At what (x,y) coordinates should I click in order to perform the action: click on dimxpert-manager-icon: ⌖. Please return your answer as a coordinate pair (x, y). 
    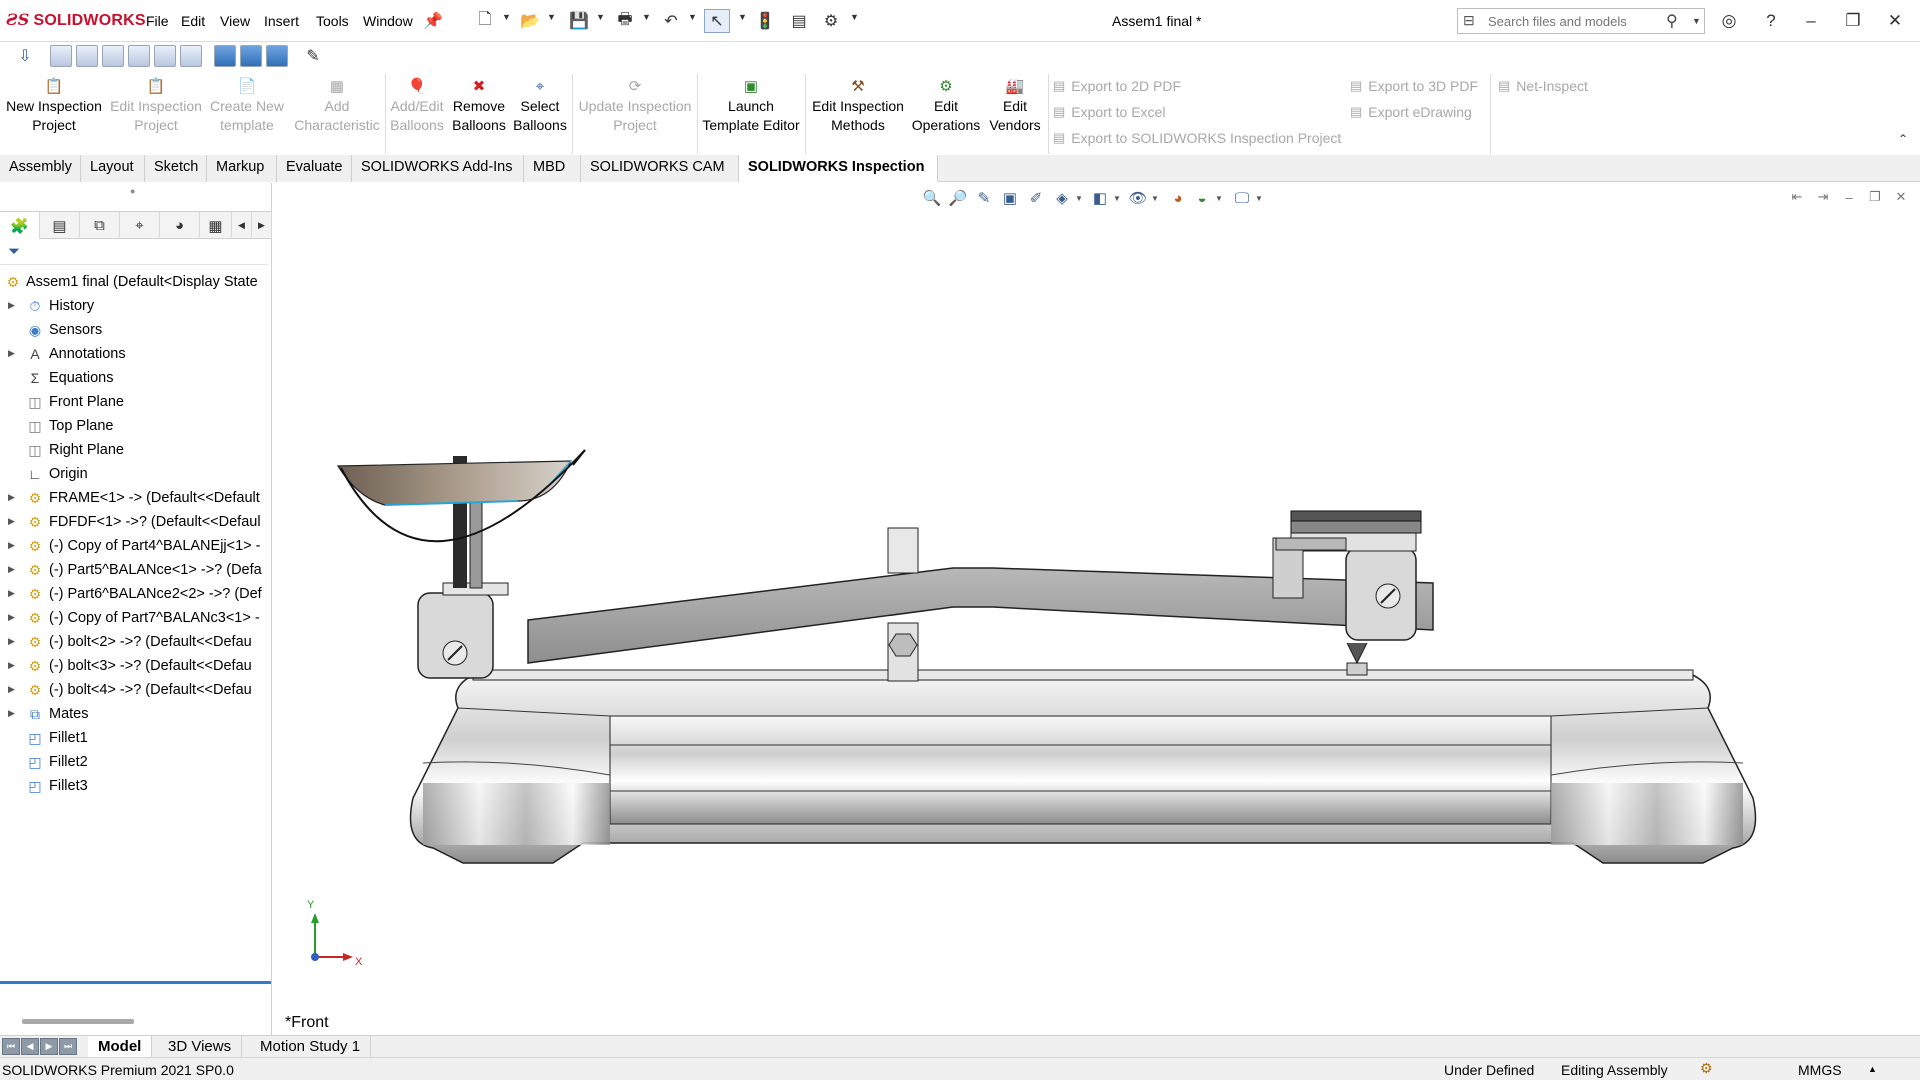
    Looking at the image, I should click on (140, 225).